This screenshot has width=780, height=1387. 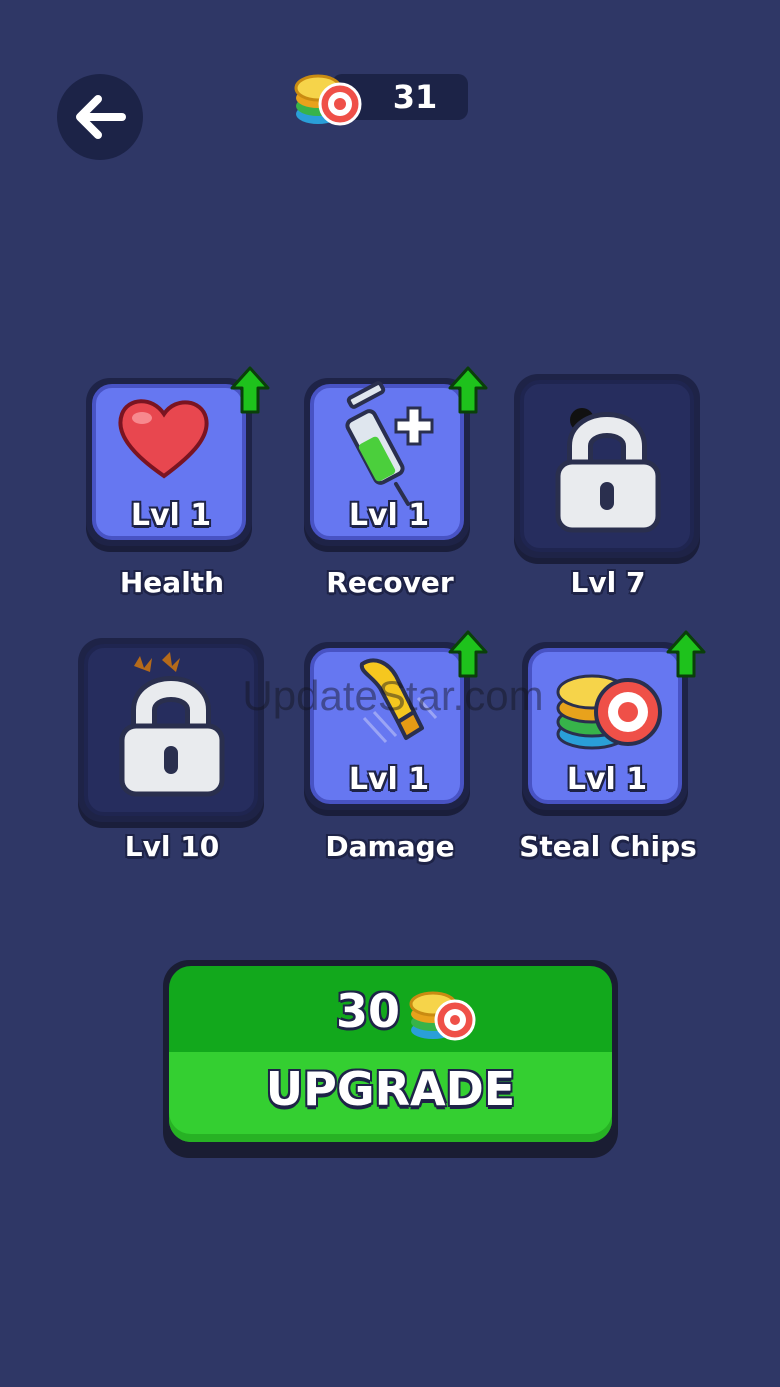 I want to click on card-label-locked-7: Lvl 7, so click(x=608, y=582).